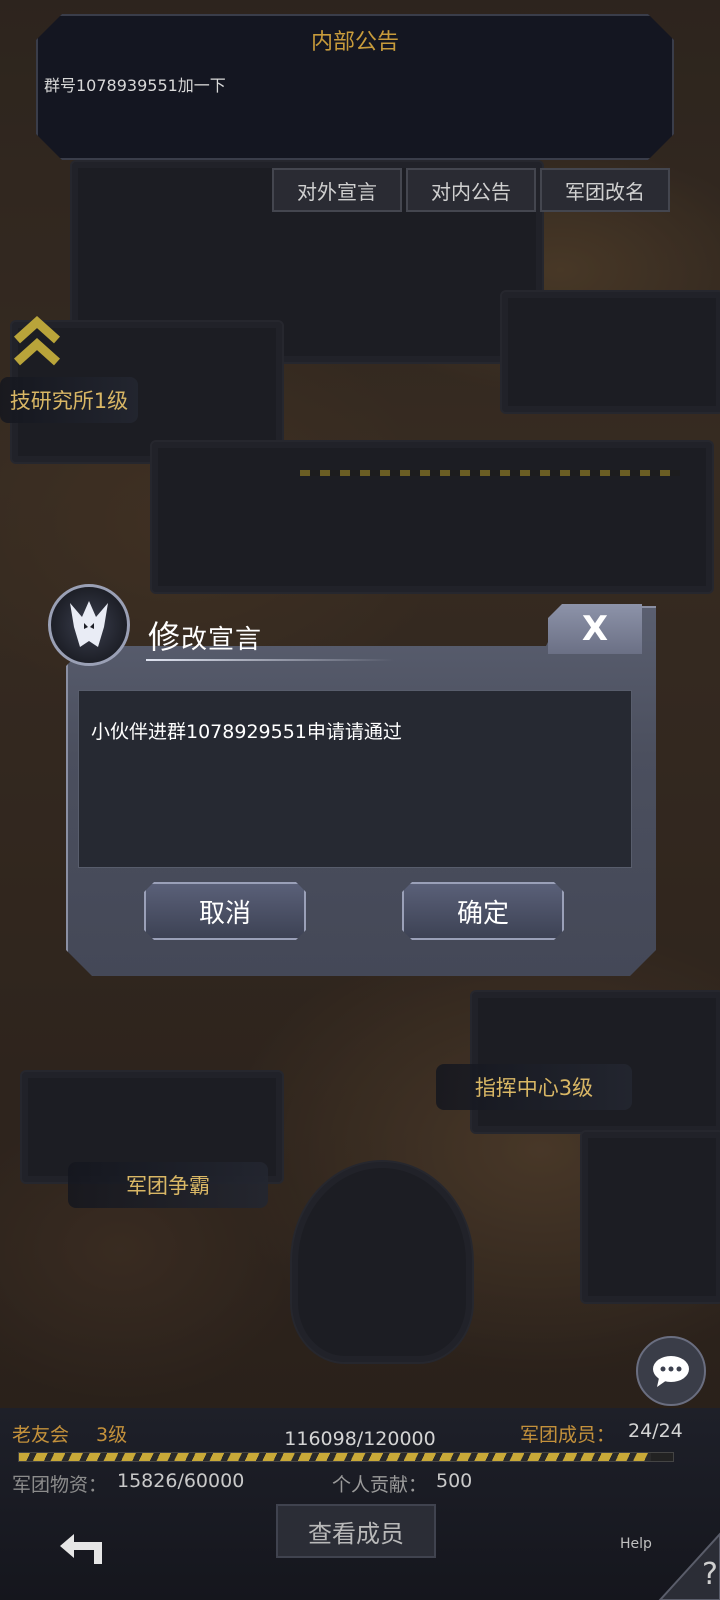 Image resolution: width=720 pixels, height=1600 pixels. What do you see at coordinates (225, 911) in the screenshot?
I see `cancel-button: 取消` at bounding box center [225, 911].